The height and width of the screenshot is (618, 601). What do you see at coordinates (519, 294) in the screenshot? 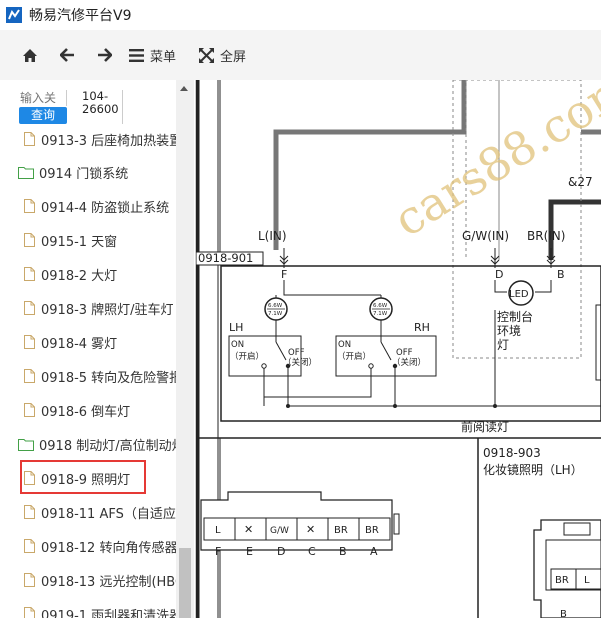
I see `led-label: LED` at bounding box center [519, 294].